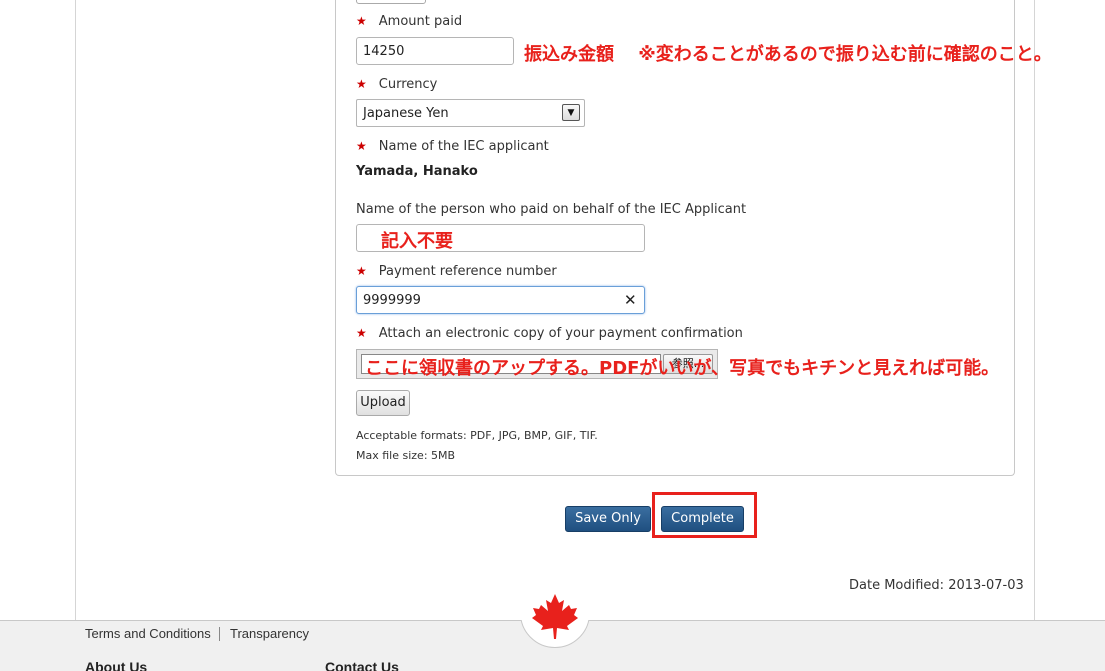  What do you see at coordinates (470, 113) in the screenshot?
I see `currency-select: Japanese Yen ▼` at bounding box center [470, 113].